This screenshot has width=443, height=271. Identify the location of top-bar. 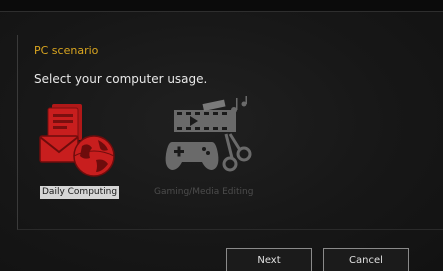
(221, 6).